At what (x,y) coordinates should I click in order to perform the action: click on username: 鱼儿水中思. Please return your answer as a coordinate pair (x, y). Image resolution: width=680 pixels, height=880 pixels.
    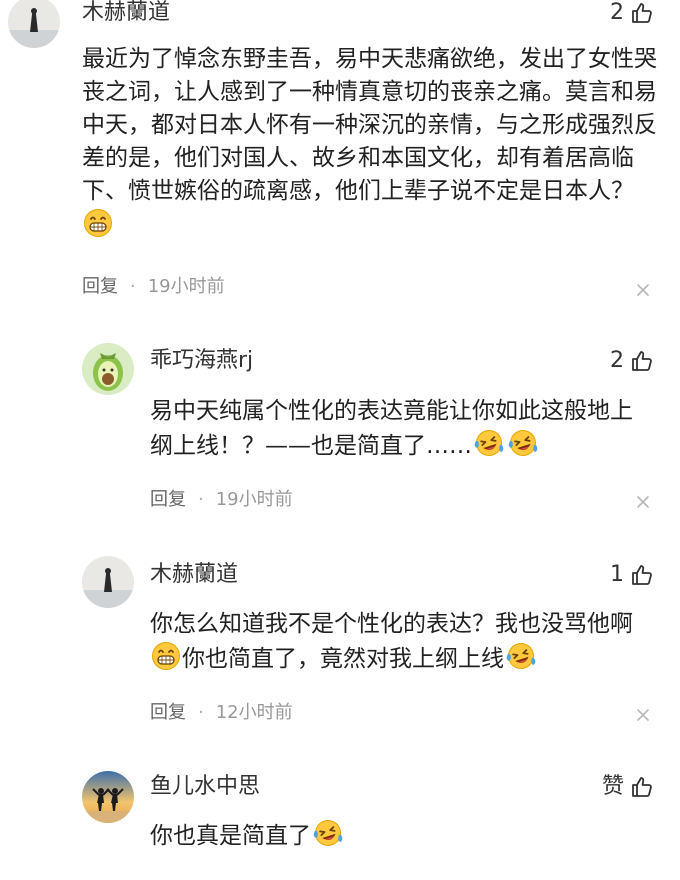
    Looking at the image, I should click on (205, 787).